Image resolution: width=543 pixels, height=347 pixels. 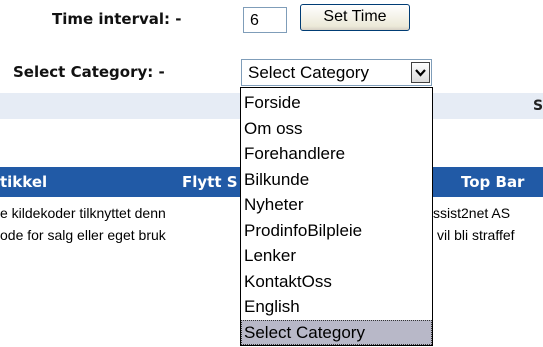 I want to click on dropdown-option-bilkunde: Bilkunde, so click(x=336, y=180).